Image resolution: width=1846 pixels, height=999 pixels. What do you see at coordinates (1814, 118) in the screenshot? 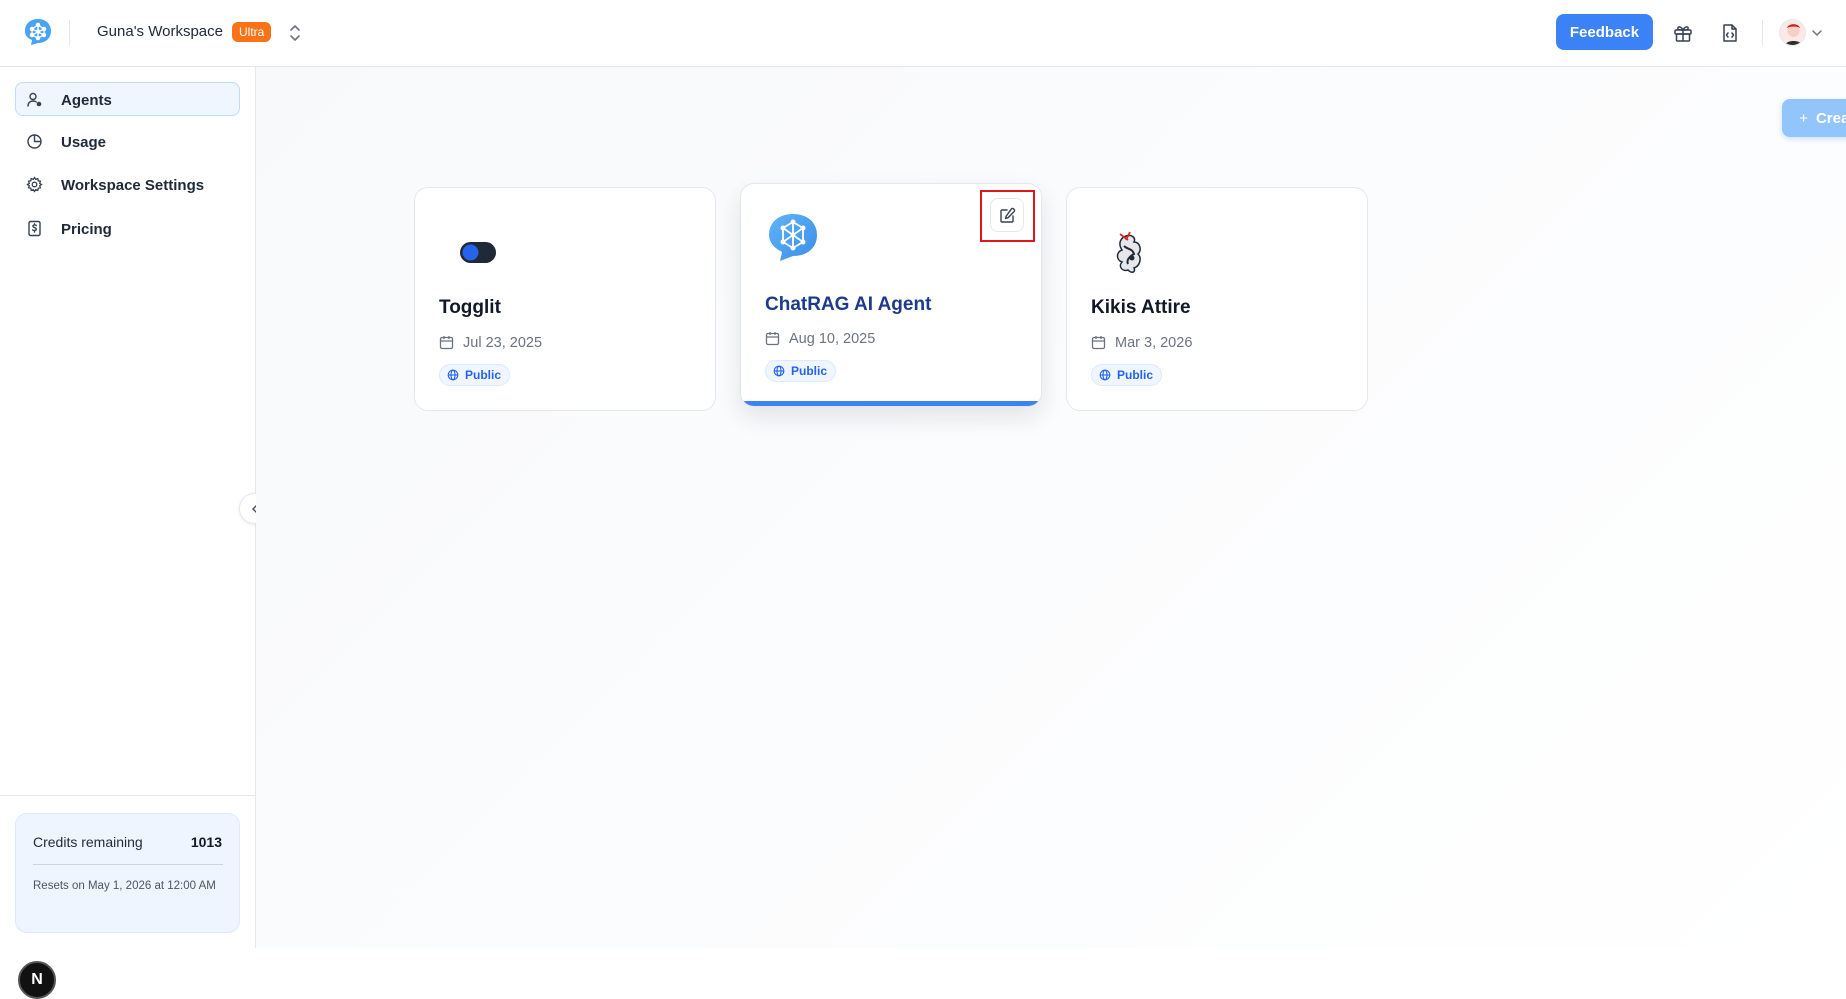
I see `create-agent-button: + Create Agent` at bounding box center [1814, 118].